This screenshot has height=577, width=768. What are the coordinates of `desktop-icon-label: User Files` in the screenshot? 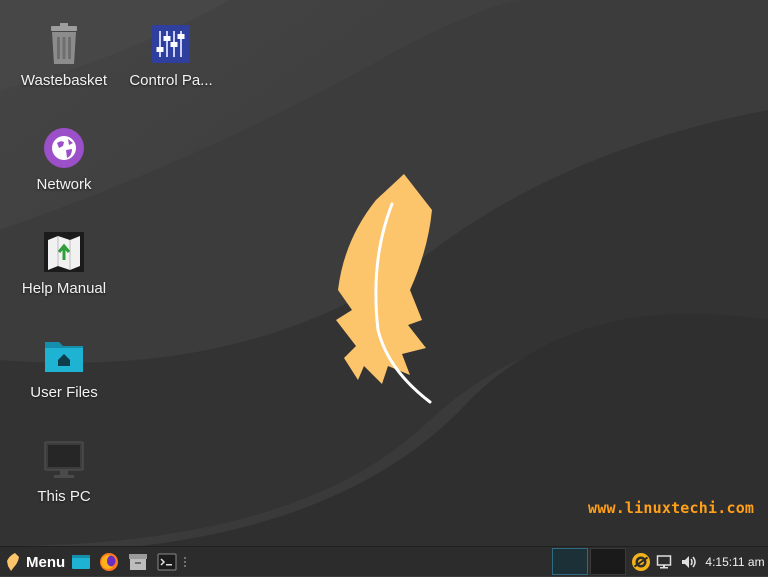 It's located at (64, 392).